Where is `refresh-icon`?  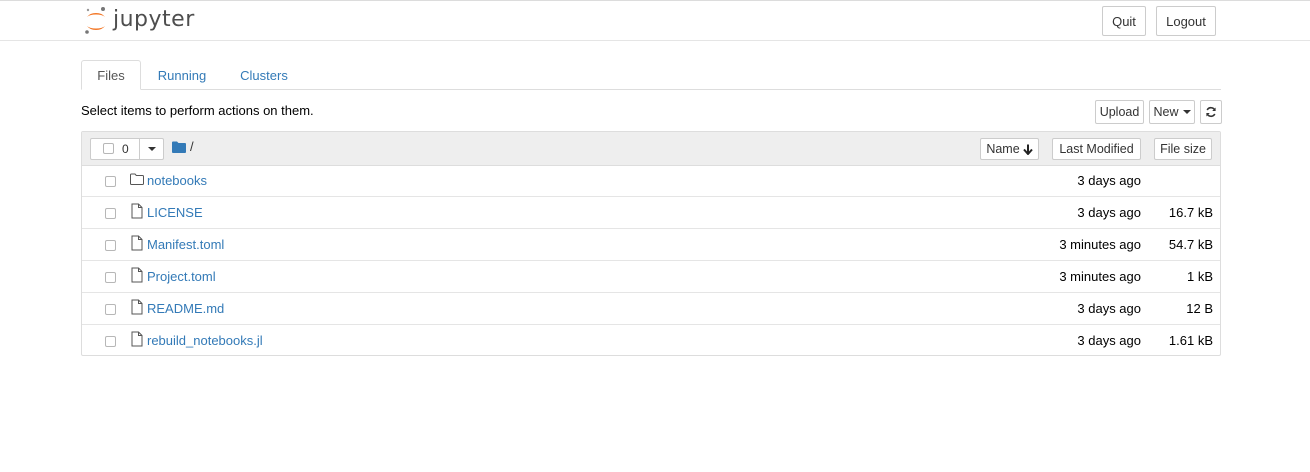
refresh-icon is located at coordinates (1211, 112).